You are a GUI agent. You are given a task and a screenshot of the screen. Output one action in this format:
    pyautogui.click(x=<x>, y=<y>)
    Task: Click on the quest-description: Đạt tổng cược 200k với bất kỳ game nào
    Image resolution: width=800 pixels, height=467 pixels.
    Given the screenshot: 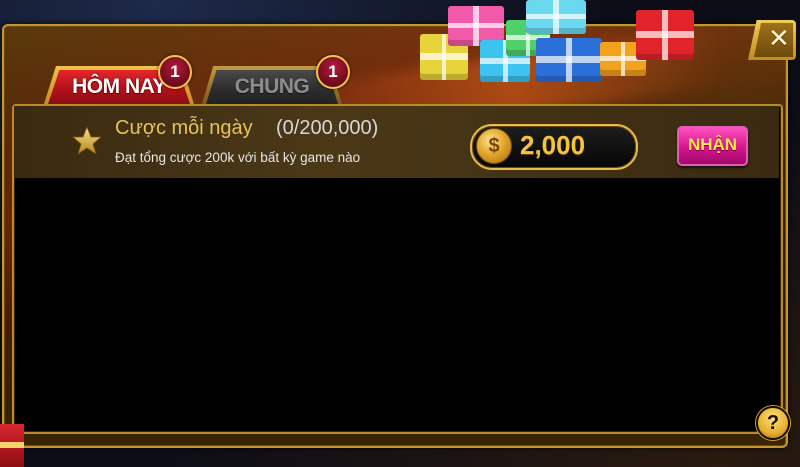 What is the action you would take?
    pyautogui.click(x=238, y=157)
    